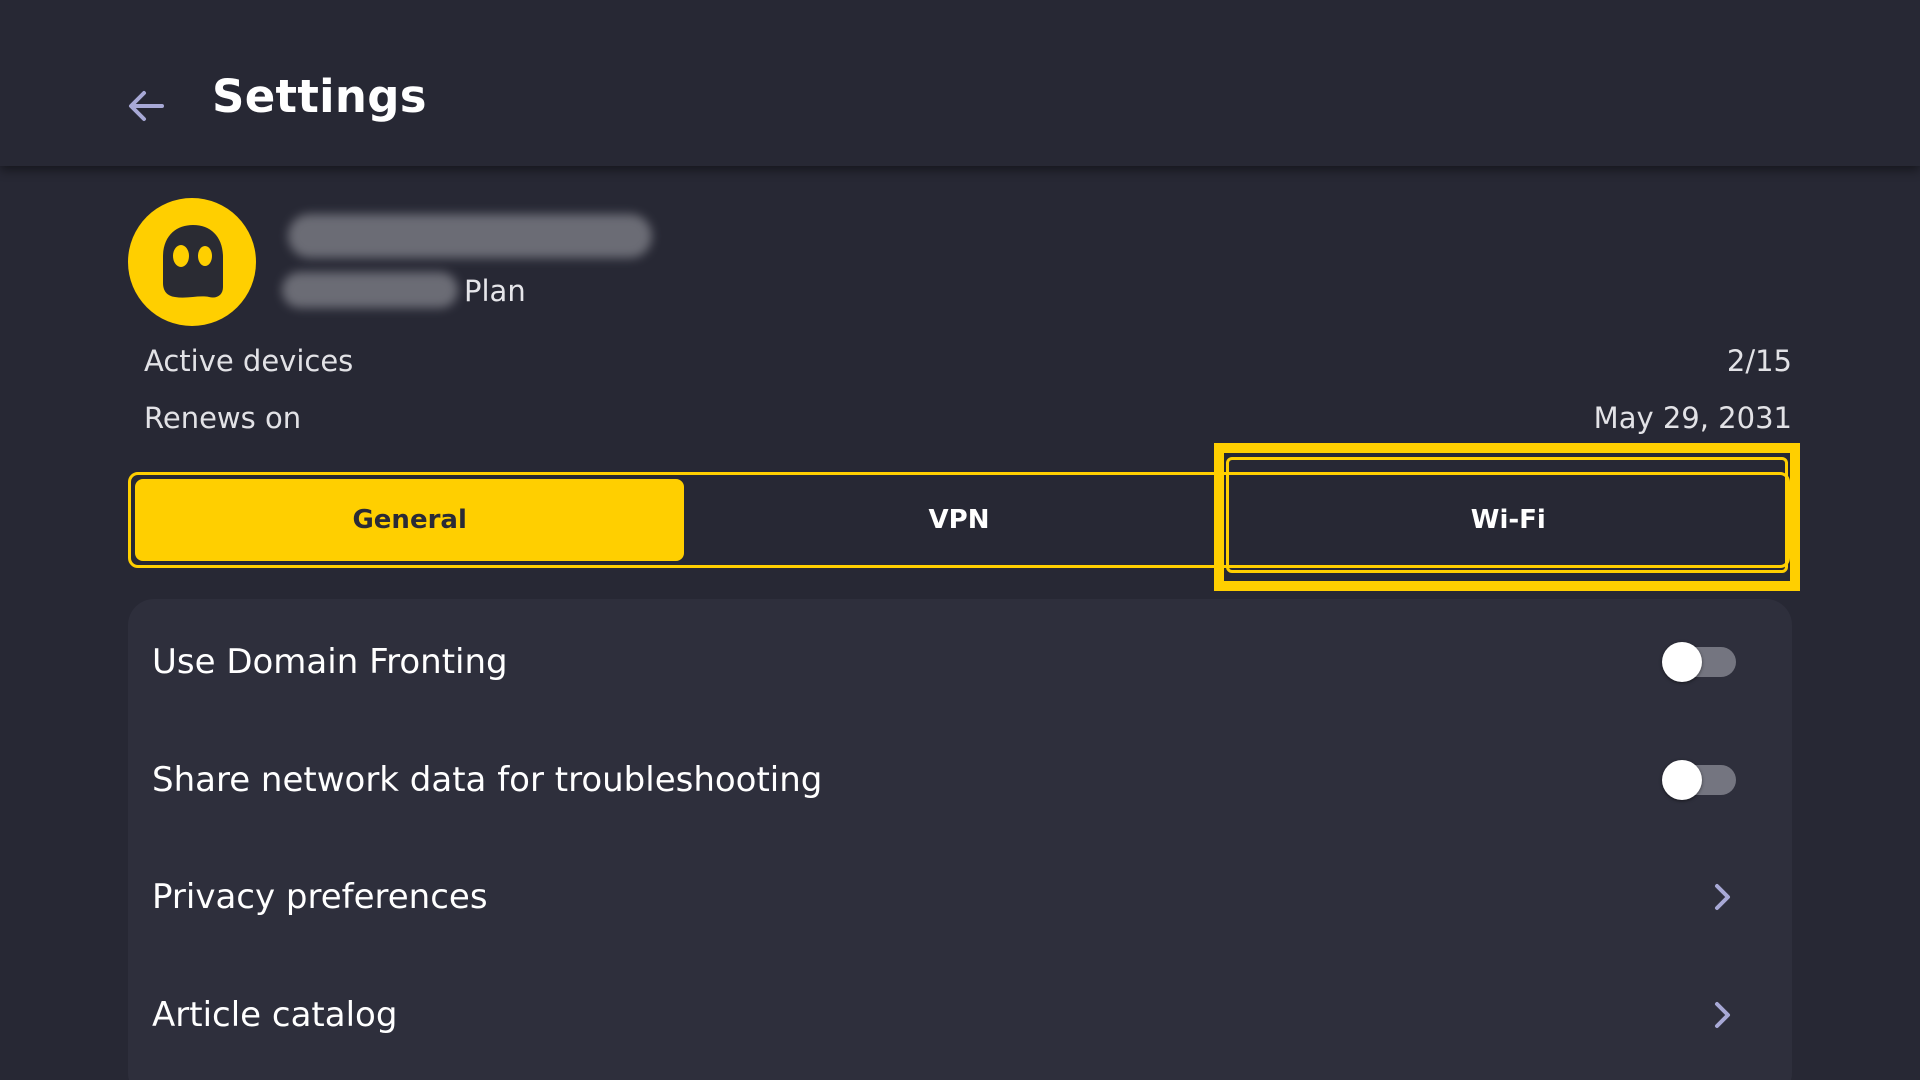 The height and width of the screenshot is (1080, 1920). I want to click on back-button, so click(146, 106).